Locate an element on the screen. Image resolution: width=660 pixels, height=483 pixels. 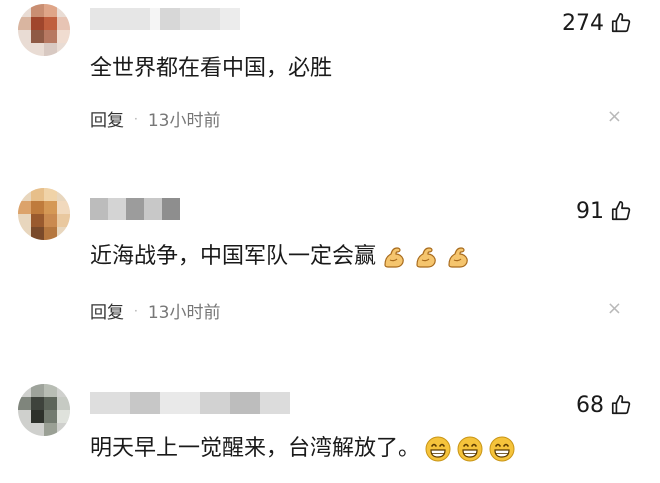
like-button: 91 is located at coordinates (604, 211).